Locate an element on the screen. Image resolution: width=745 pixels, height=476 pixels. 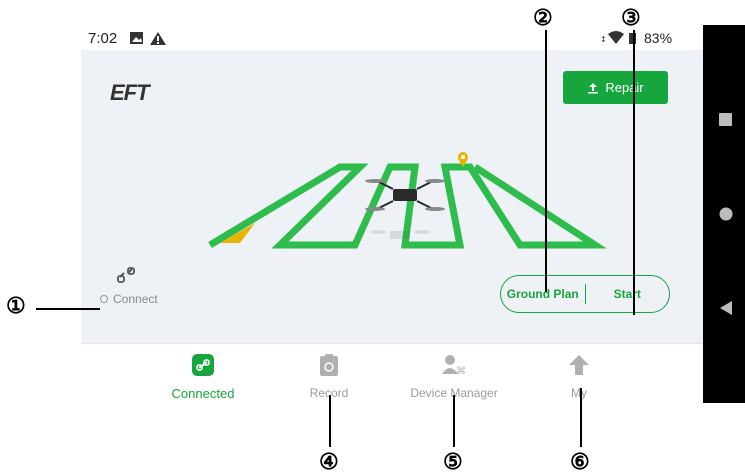
battery-percent: 83% is located at coordinates (658, 38).